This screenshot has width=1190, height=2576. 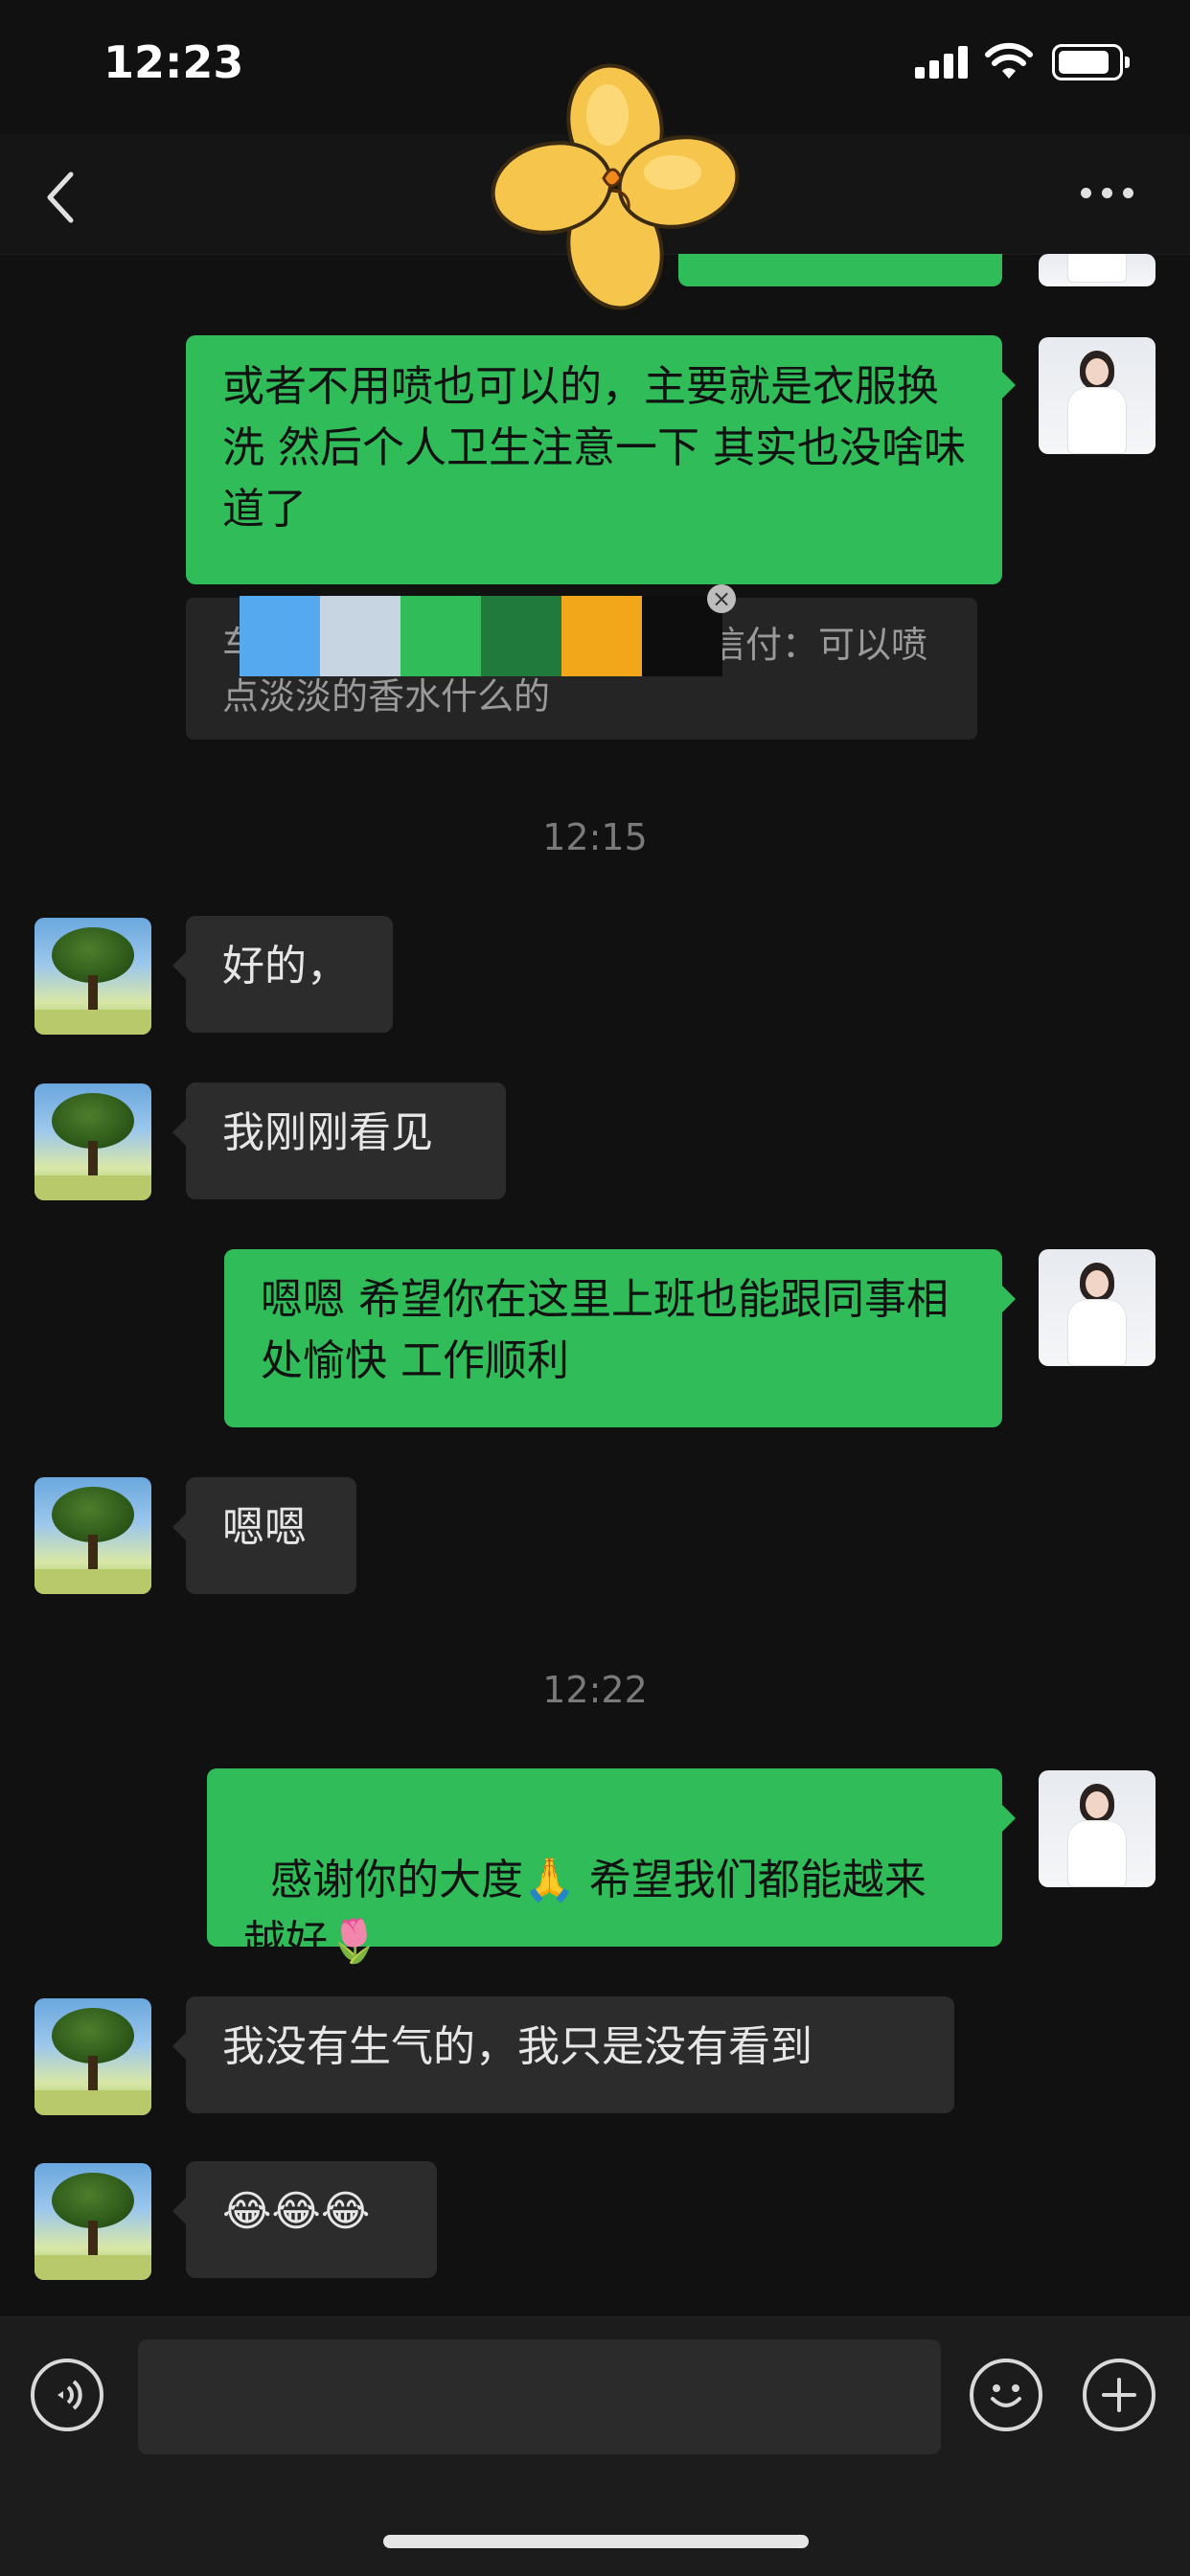 I want to click on message-bubble: 我刚刚看见, so click(x=339, y=1141).